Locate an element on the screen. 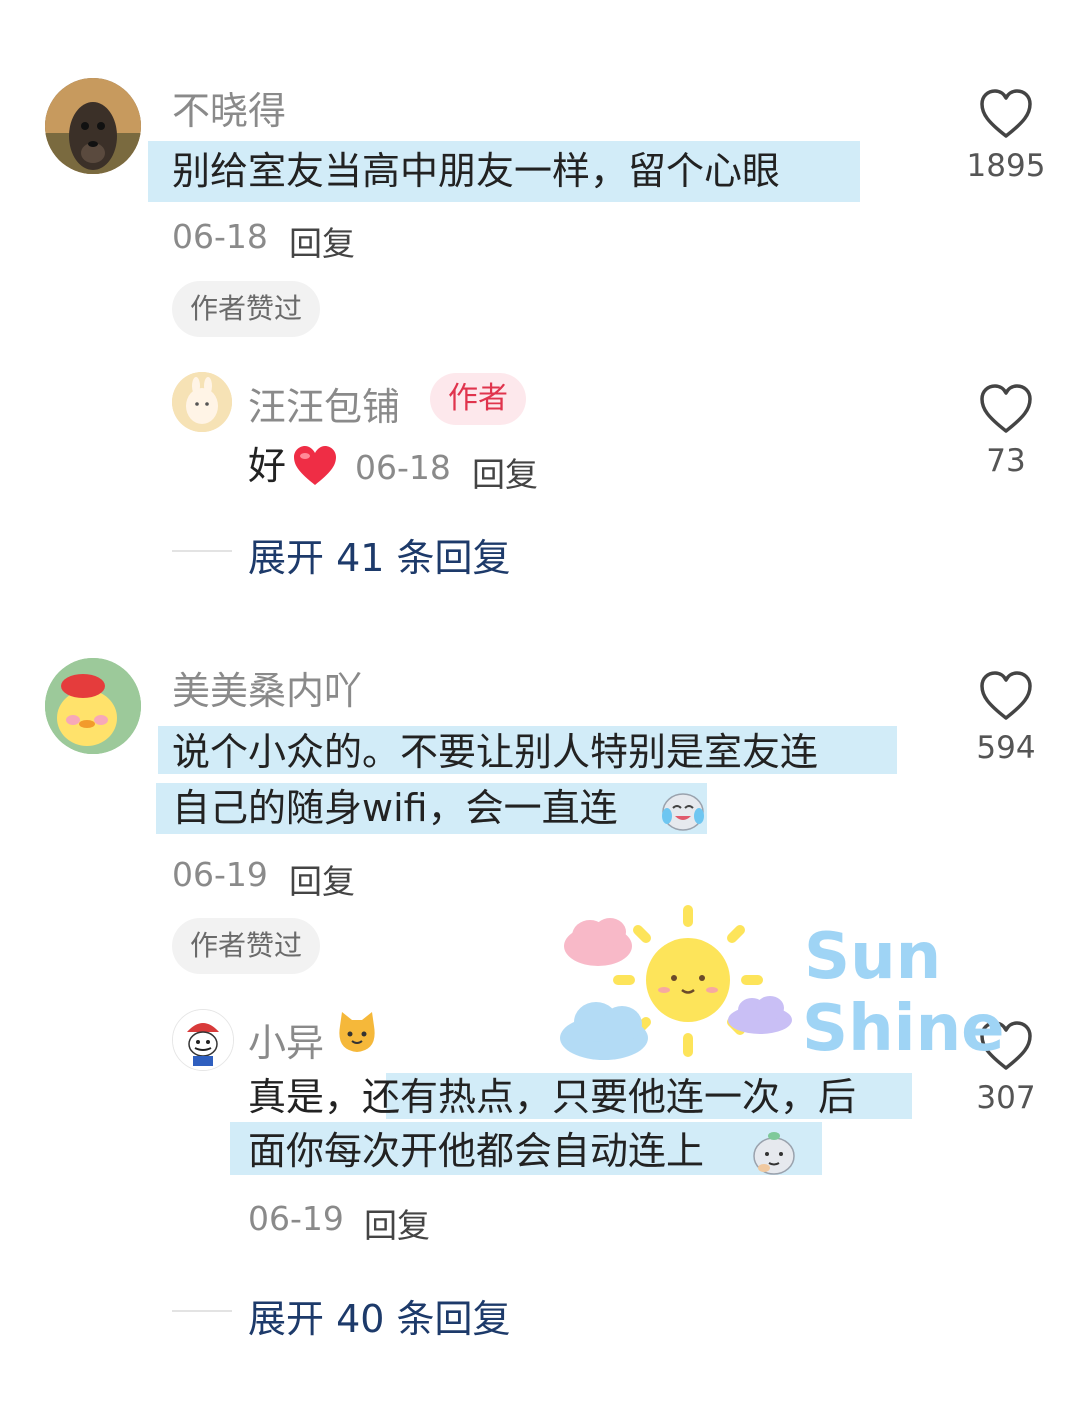 The image size is (1080, 1407). red-heart-icon is located at coordinates (315, 465).